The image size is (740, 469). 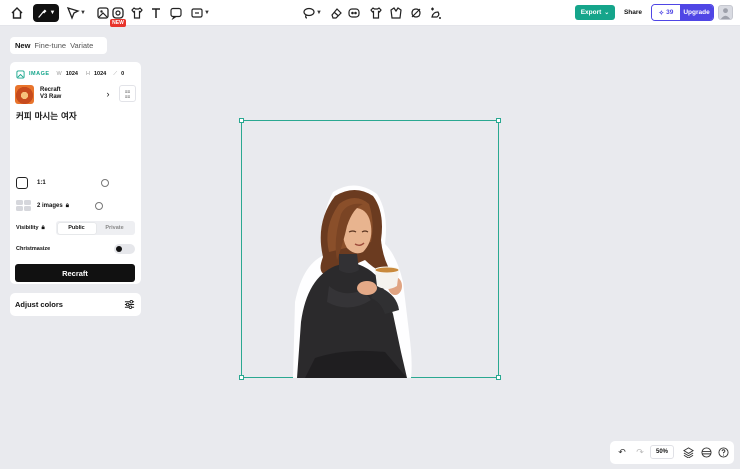 What do you see at coordinates (50, 206) in the screenshot?
I see `images-count-value: 2 images` at bounding box center [50, 206].